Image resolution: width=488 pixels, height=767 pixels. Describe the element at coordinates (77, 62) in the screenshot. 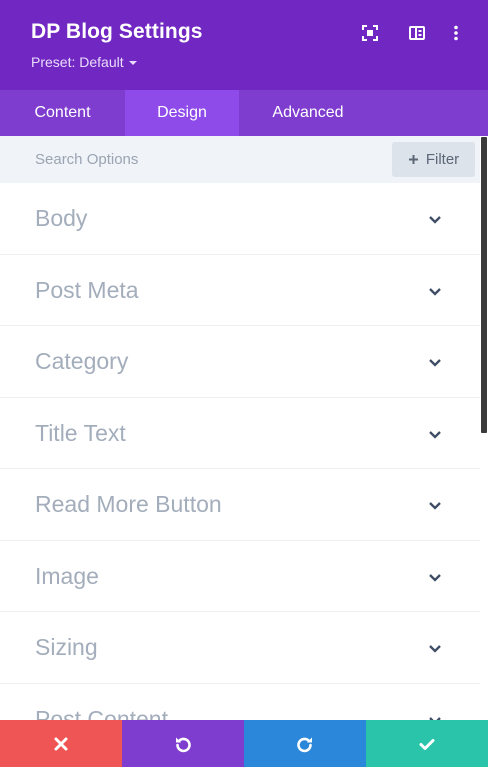

I see `preset-label: Preset: Default` at that location.